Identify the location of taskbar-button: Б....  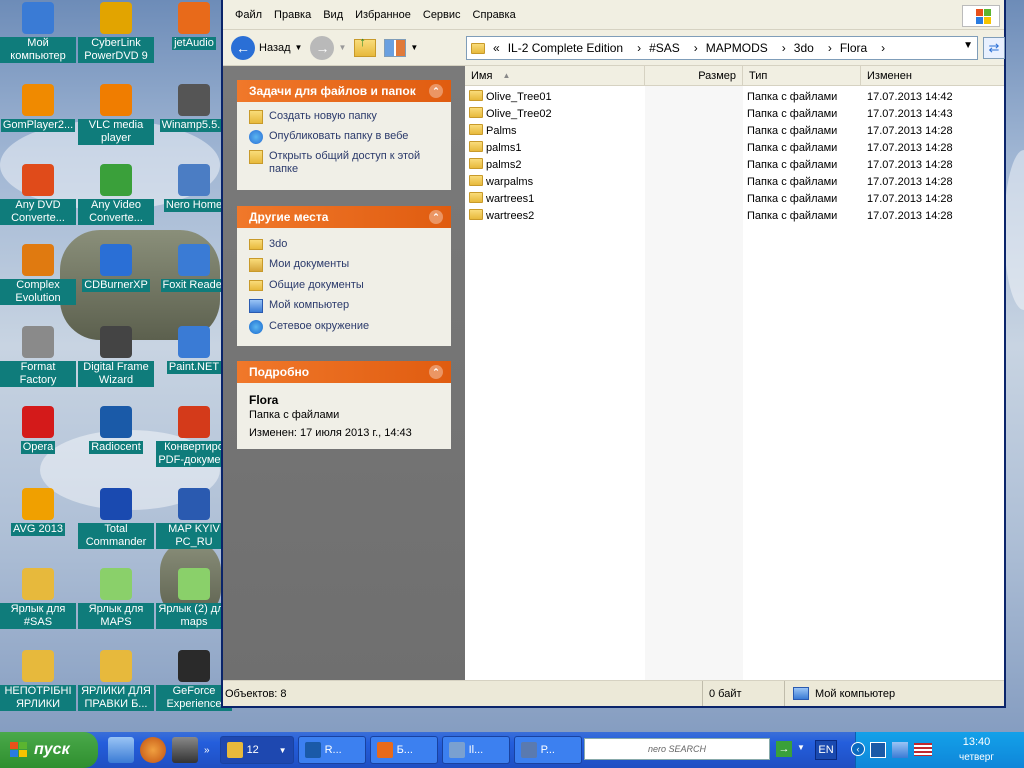
(403, 750).